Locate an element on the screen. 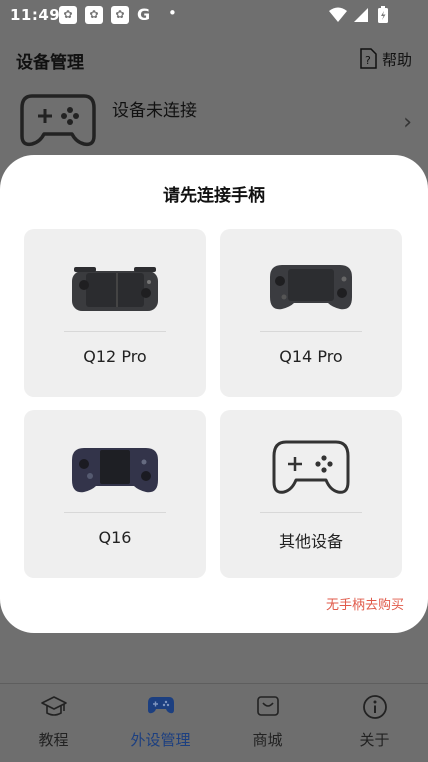  chevron-right-icon: › is located at coordinates (407, 122).